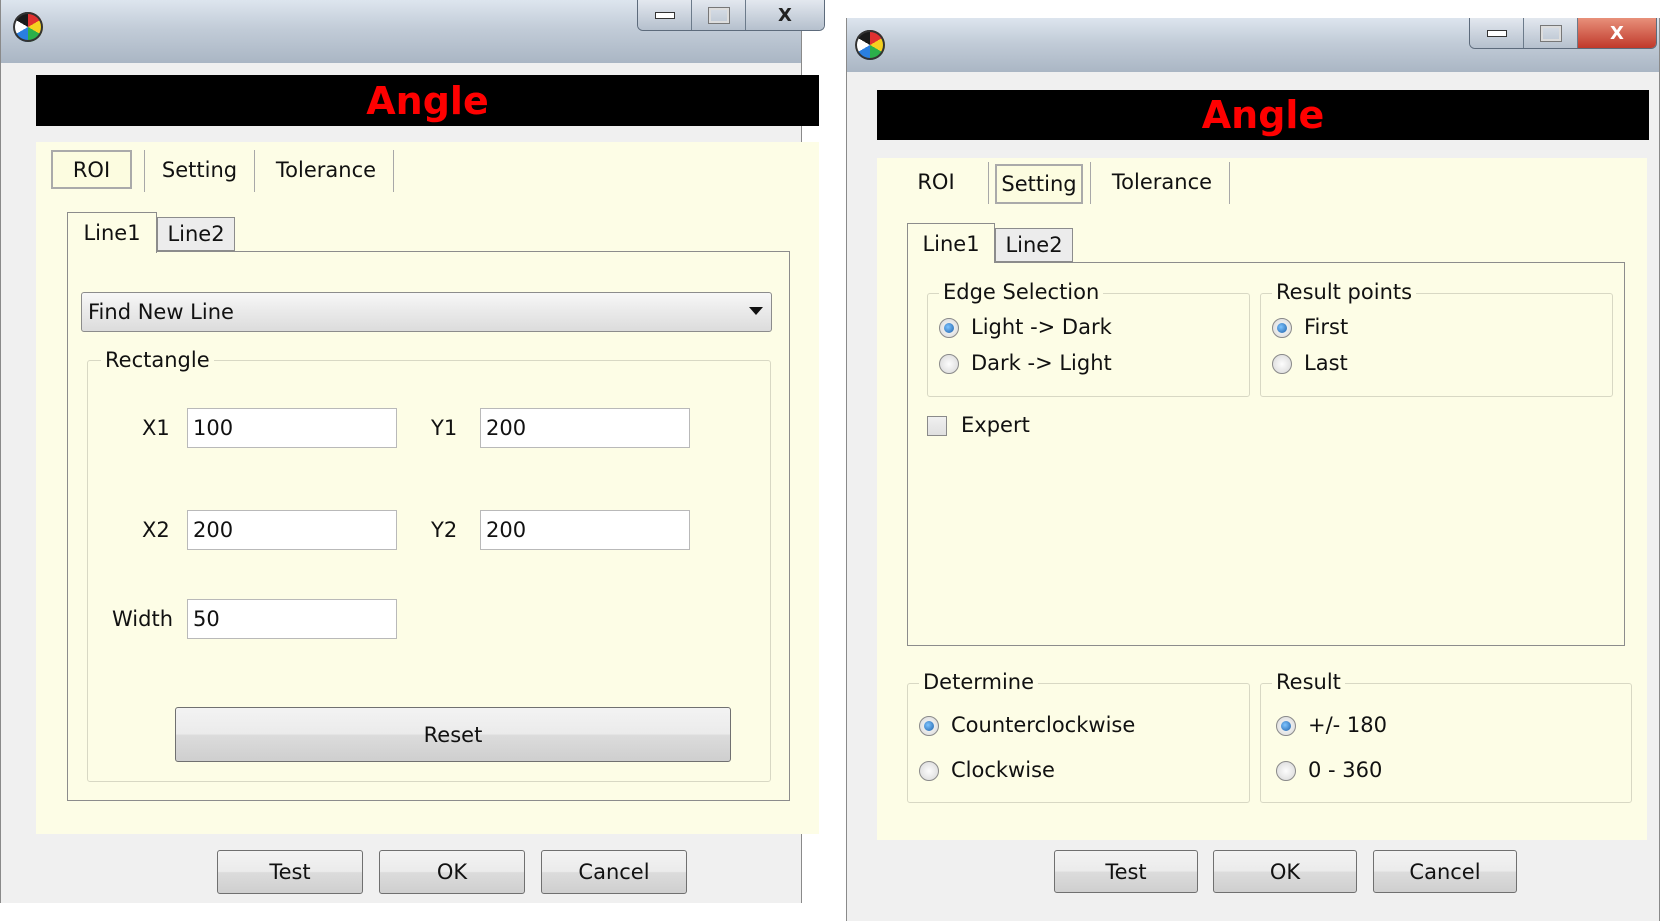 This screenshot has width=1660, height=921. Describe the element at coordinates (1345, 770) in the screenshot. I see `zero-to-360-label: 0 - 360` at that location.